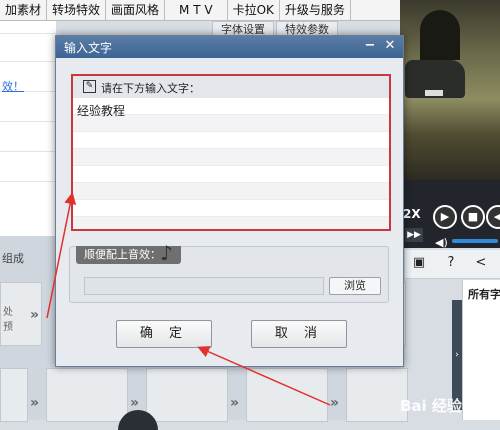 This screenshot has width=500, height=430. Describe the element at coordinates (484, 294) in the screenshot. I see `font-list-header: 所有字` at that location.